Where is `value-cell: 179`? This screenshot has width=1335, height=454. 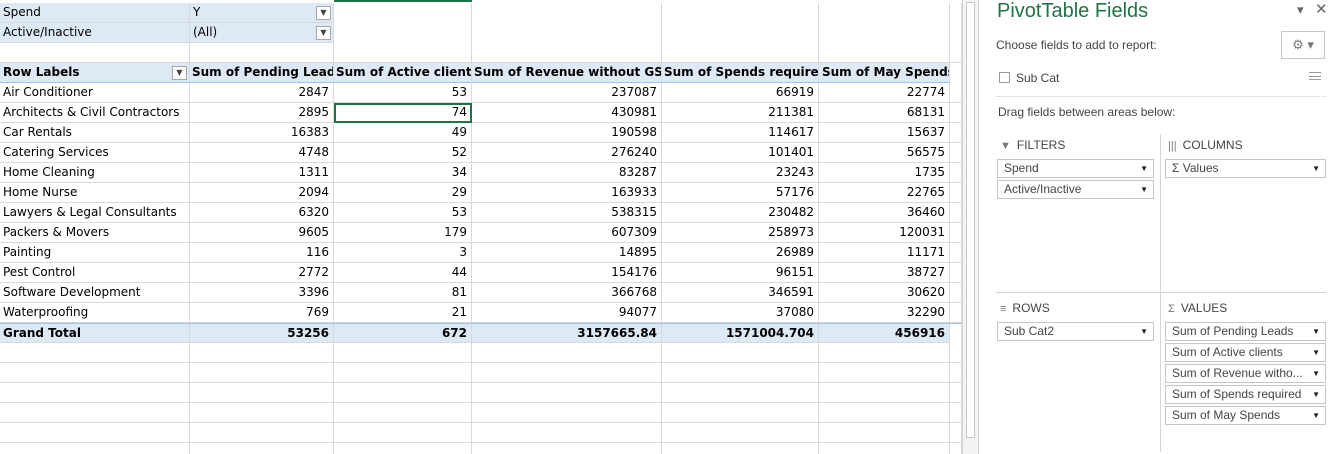 value-cell: 179 is located at coordinates (403, 233).